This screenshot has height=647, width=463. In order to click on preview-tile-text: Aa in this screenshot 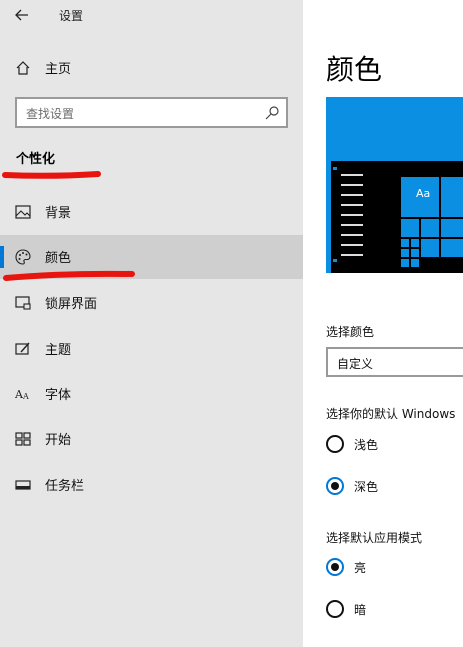, I will do `click(423, 193)`.